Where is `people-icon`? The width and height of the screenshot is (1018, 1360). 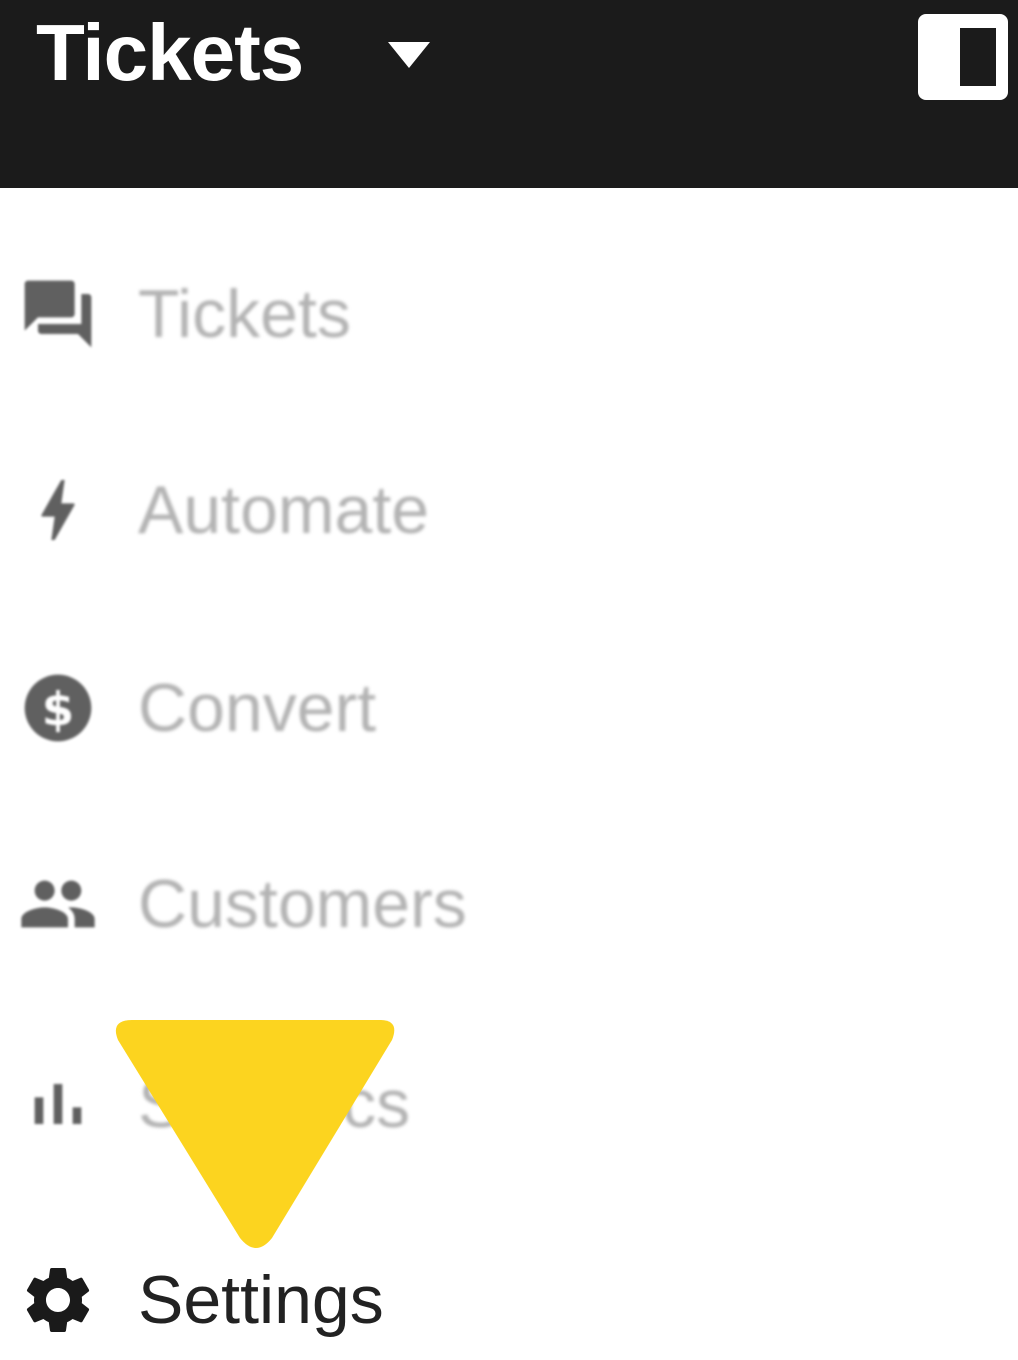 people-icon is located at coordinates (58, 904).